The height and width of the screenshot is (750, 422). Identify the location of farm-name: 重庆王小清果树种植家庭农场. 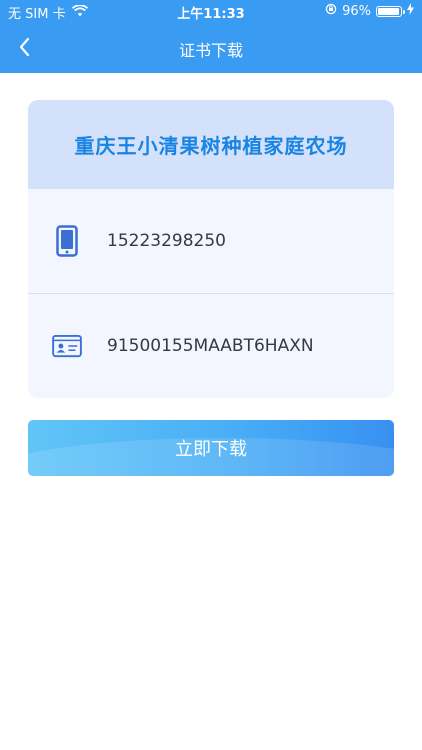
(211, 146).